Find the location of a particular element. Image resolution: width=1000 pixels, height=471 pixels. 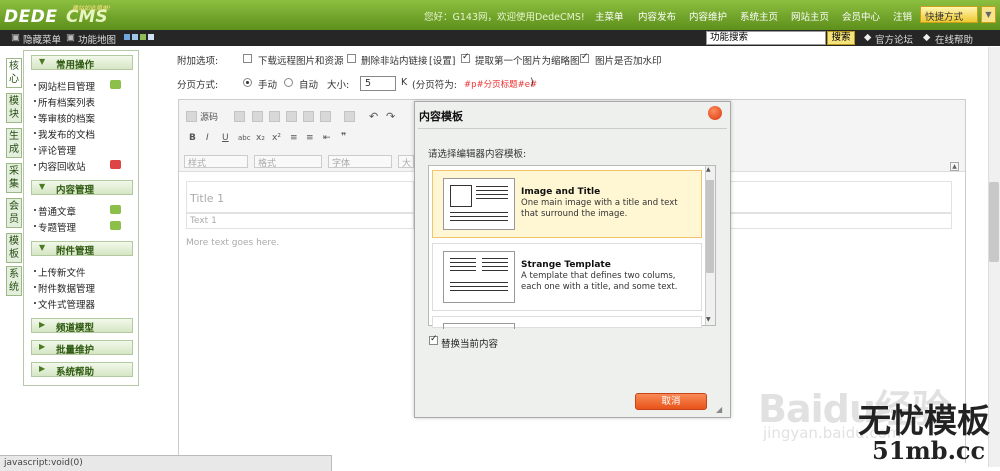

menu-item-file-manager: 文件式管理器 is located at coordinates (64, 304).